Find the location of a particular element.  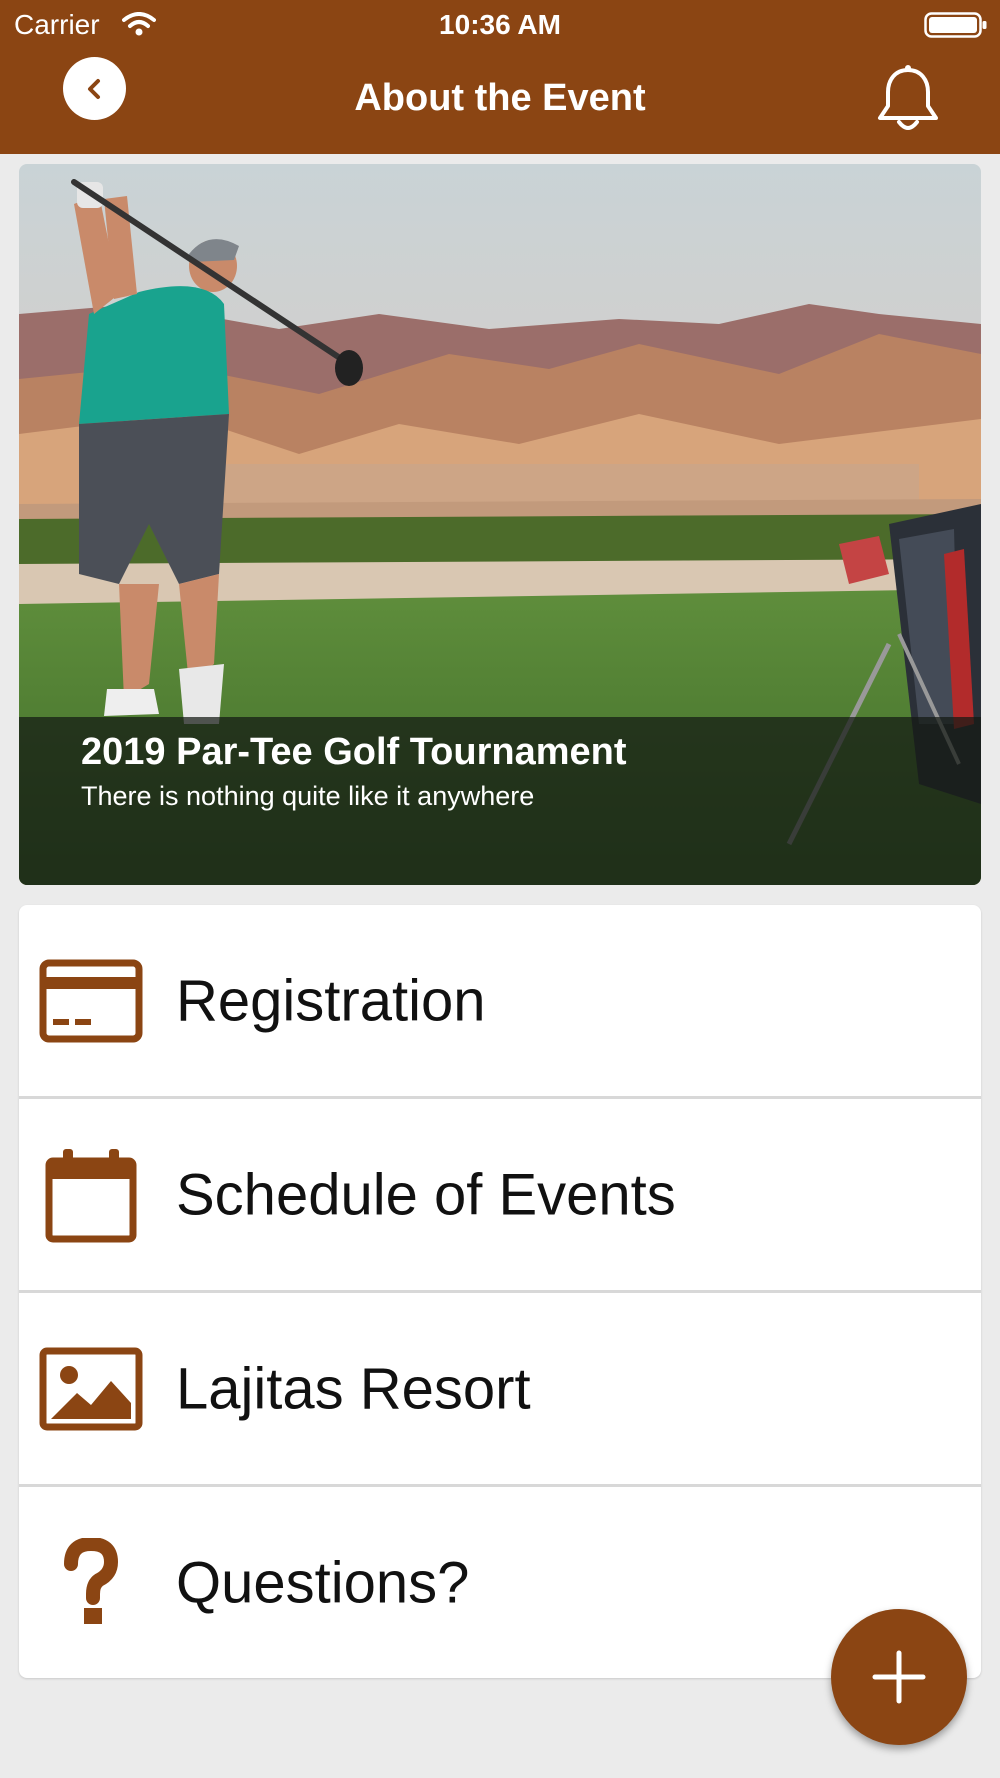

add-button is located at coordinates (899, 1677).